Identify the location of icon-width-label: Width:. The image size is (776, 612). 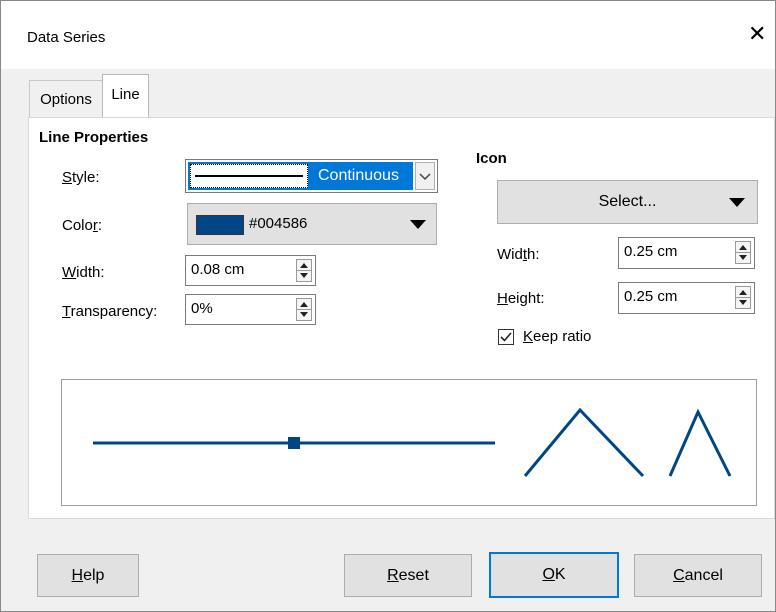
(518, 254).